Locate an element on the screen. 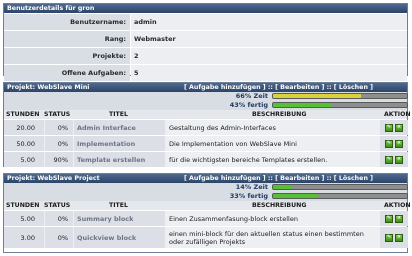 This screenshot has height=256, width=412. user-row-rank: Rang: Webmaster is located at coordinates (205, 38).